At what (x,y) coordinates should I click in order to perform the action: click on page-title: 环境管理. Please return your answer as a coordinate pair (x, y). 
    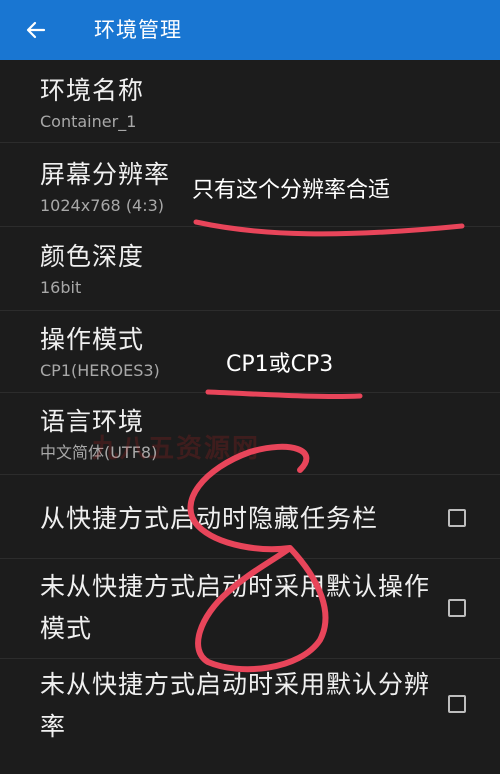
    Looking at the image, I should click on (138, 30).